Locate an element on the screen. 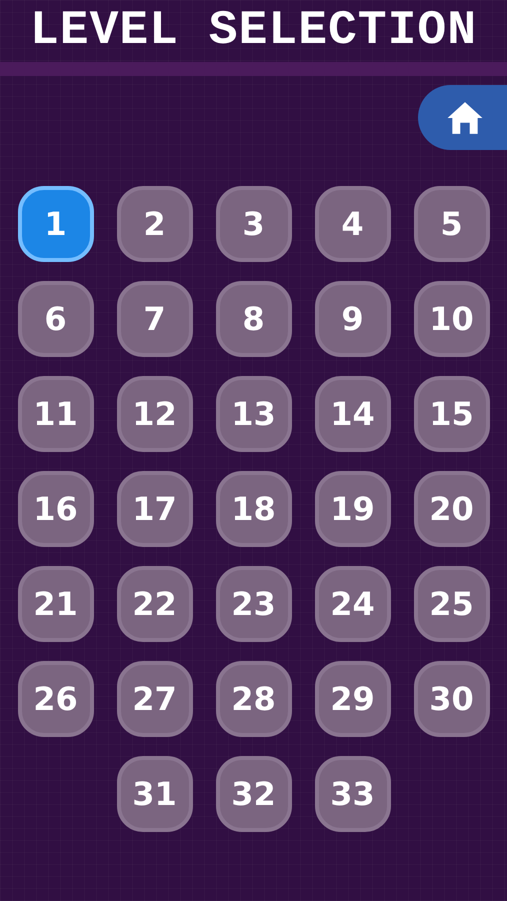 The image size is (507, 901). level-button: 12 is located at coordinates (154, 414).